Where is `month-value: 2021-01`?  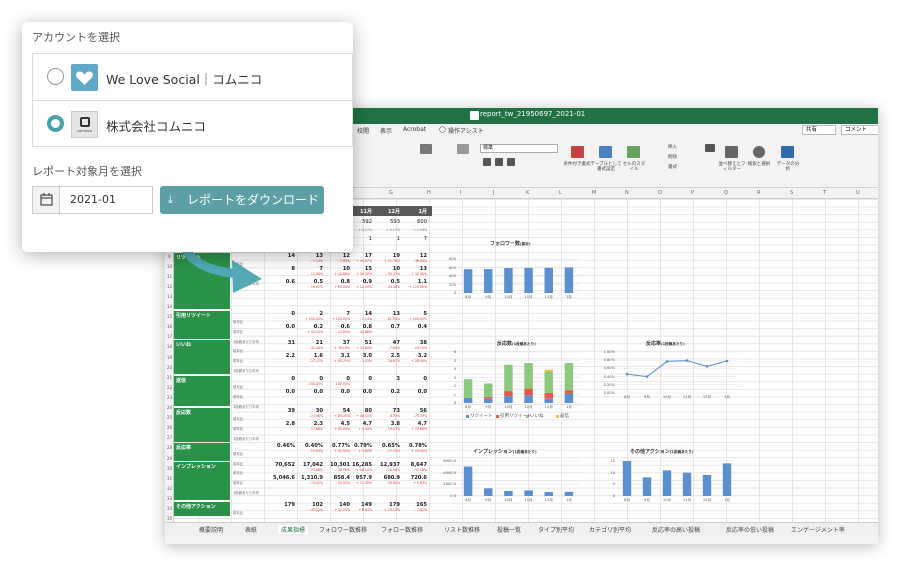
month-value: 2021-01 is located at coordinates (93, 199).